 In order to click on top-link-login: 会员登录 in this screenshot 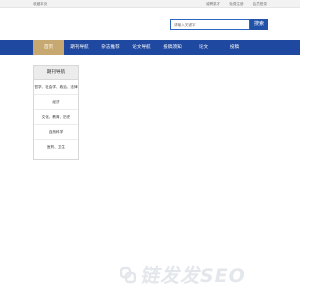, I will do `click(260, 4)`.